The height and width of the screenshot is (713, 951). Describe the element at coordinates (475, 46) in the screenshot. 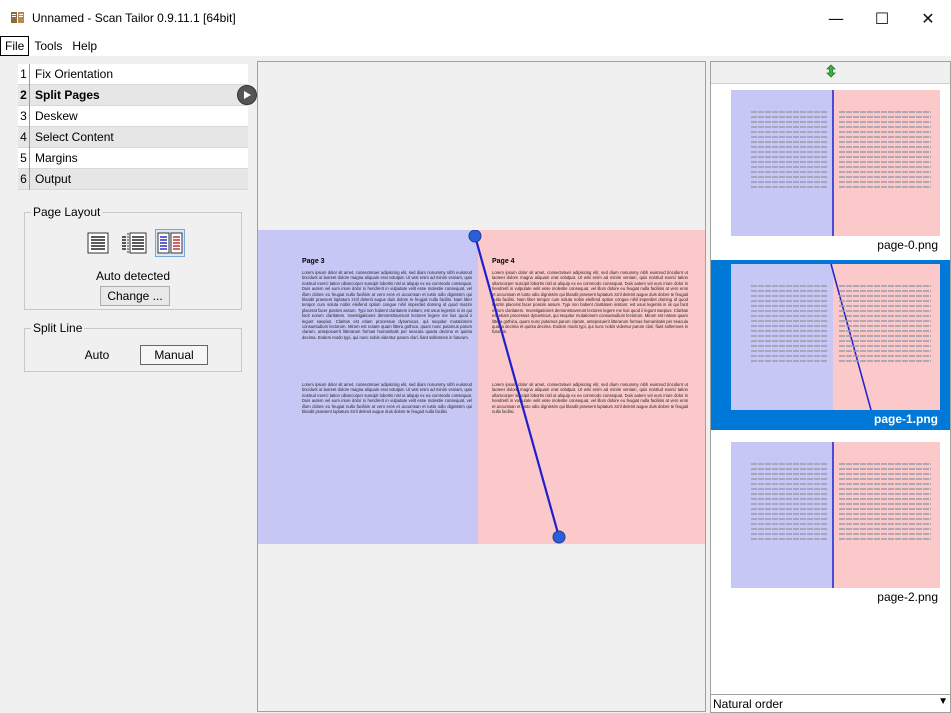

I see `menu-bar: File Tools Help` at that location.